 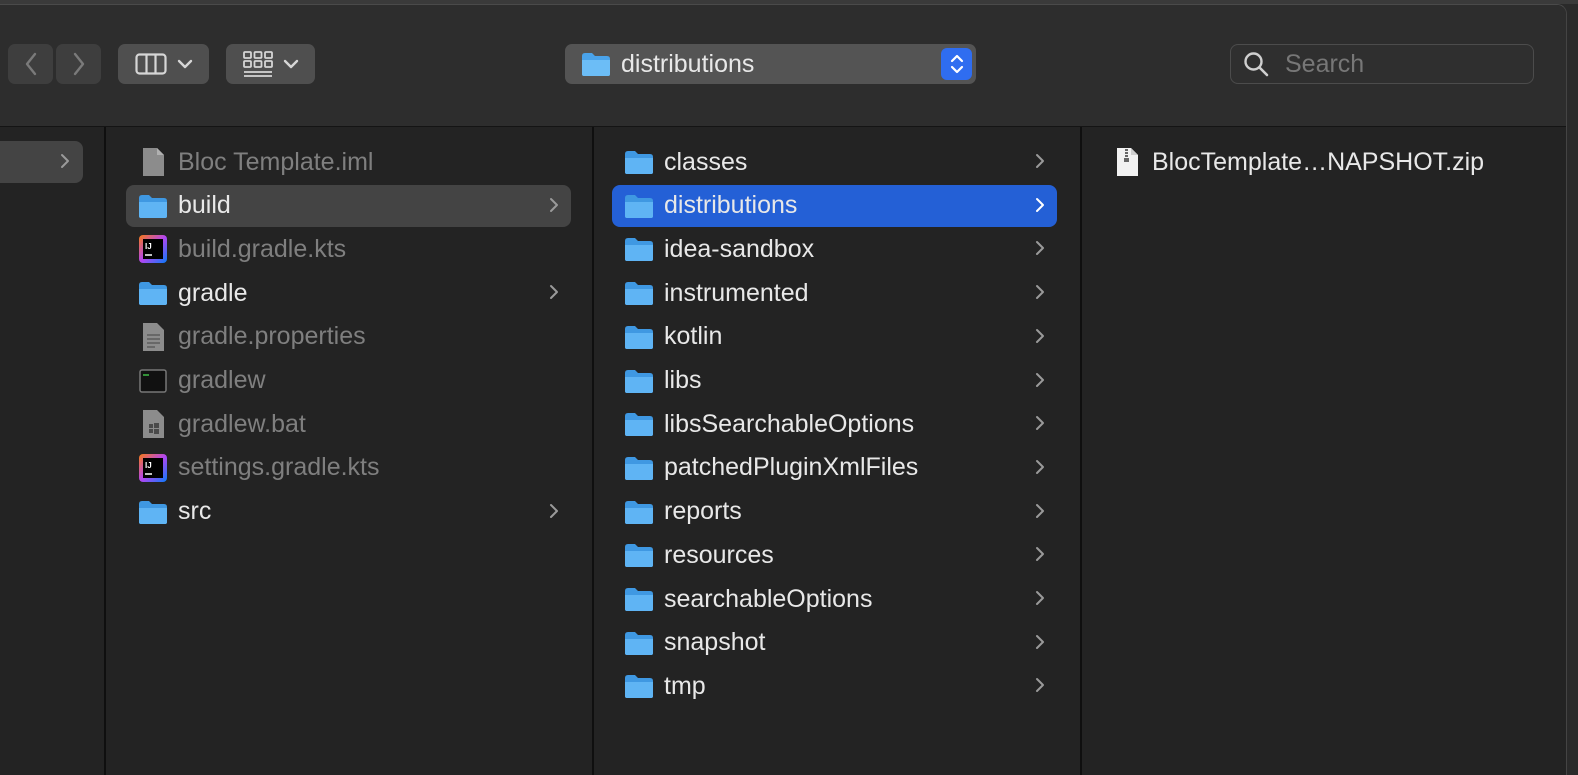 What do you see at coordinates (688, 63) in the screenshot?
I see `path-popup-label: distributions` at bounding box center [688, 63].